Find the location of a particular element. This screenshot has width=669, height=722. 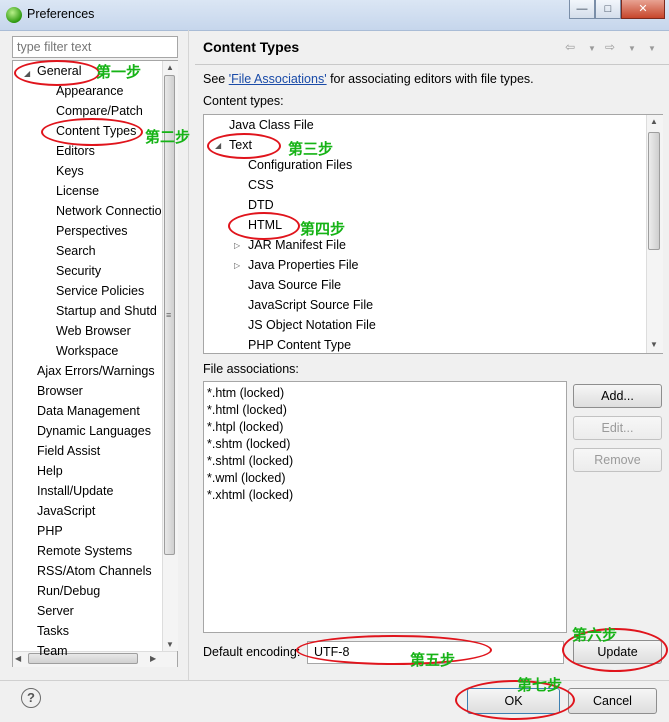

tree-item-startup-and-shutd: Startup and Shutd is located at coordinates (106, 311).